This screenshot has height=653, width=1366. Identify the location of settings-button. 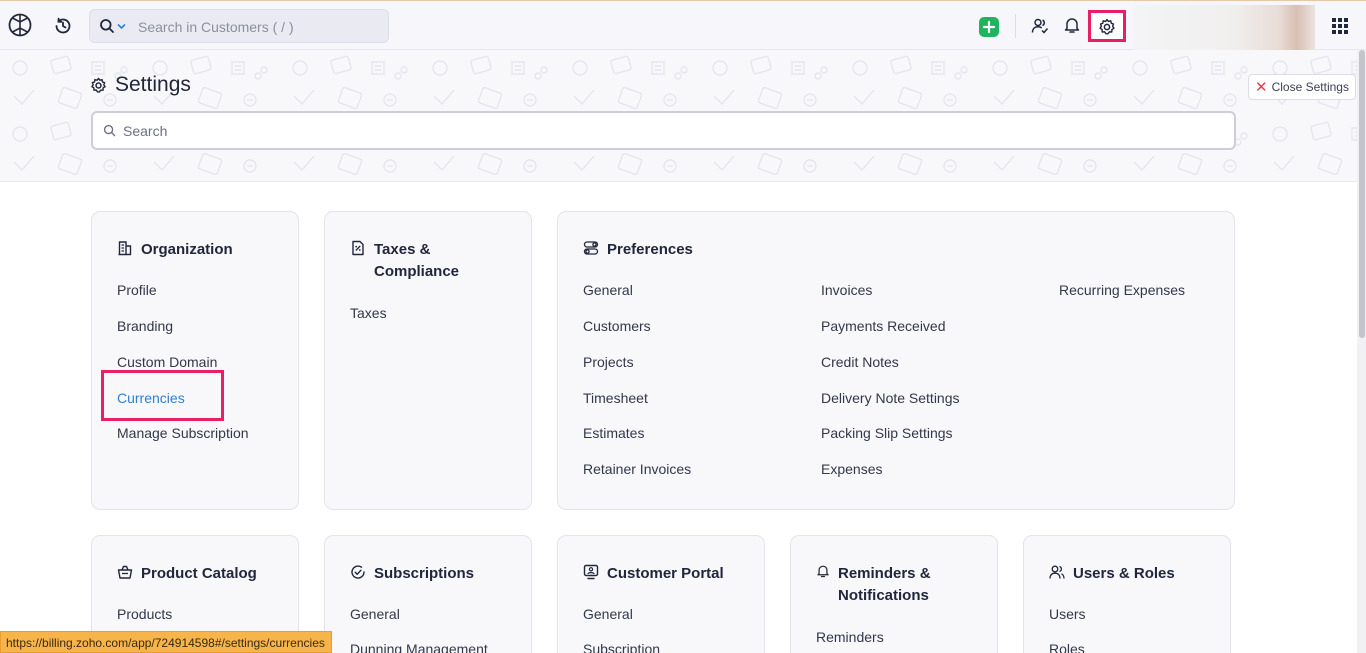
(1107, 26).